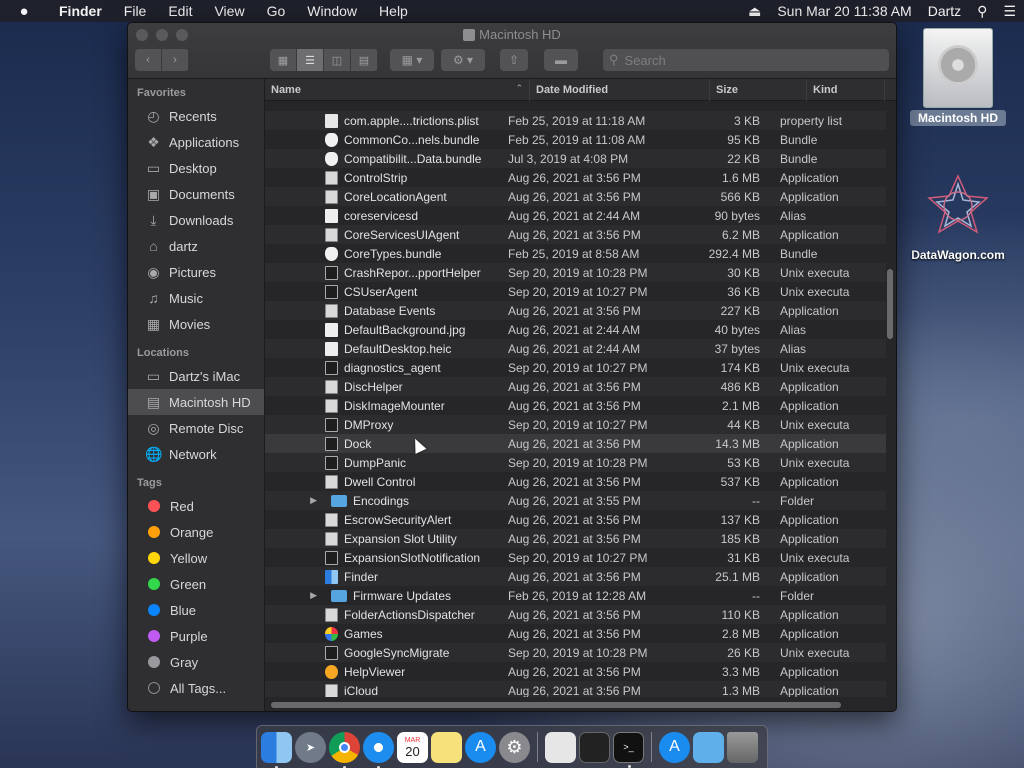  I want to click on menu-clock: Sun Mar 20 11:38 AM, so click(844, 11).